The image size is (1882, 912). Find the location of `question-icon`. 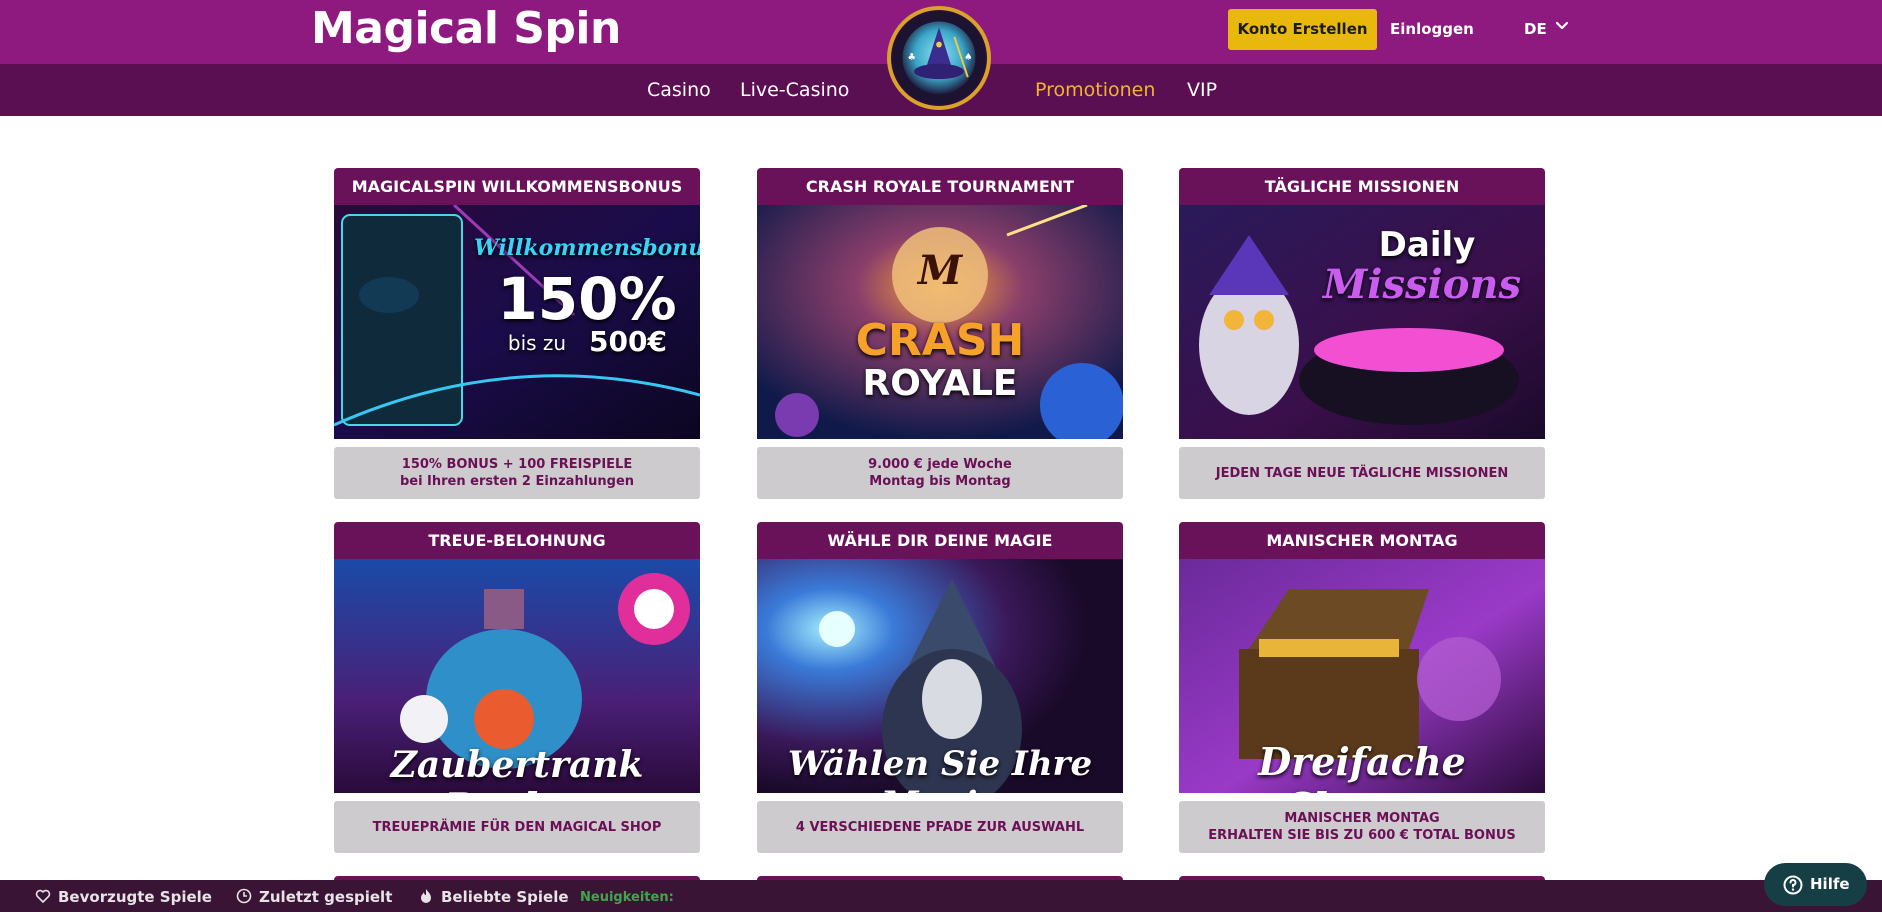

question-icon is located at coordinates (1793, 885).